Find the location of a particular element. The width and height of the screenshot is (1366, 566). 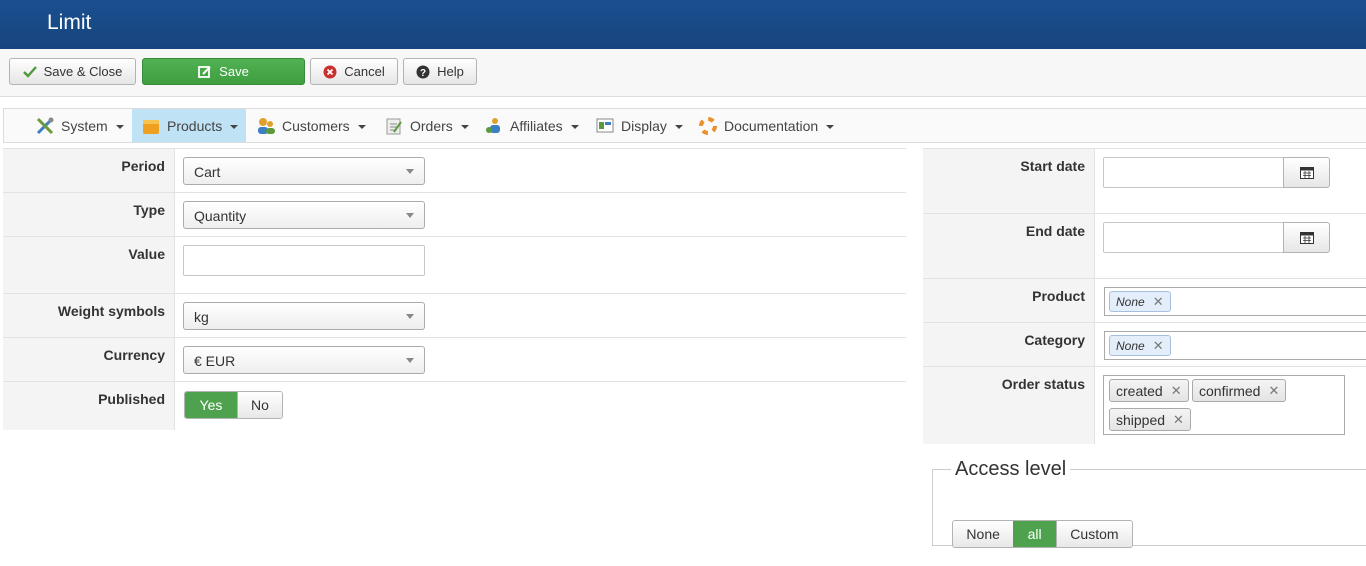

product-tag-label: None is located at coordinates (1130, 301).